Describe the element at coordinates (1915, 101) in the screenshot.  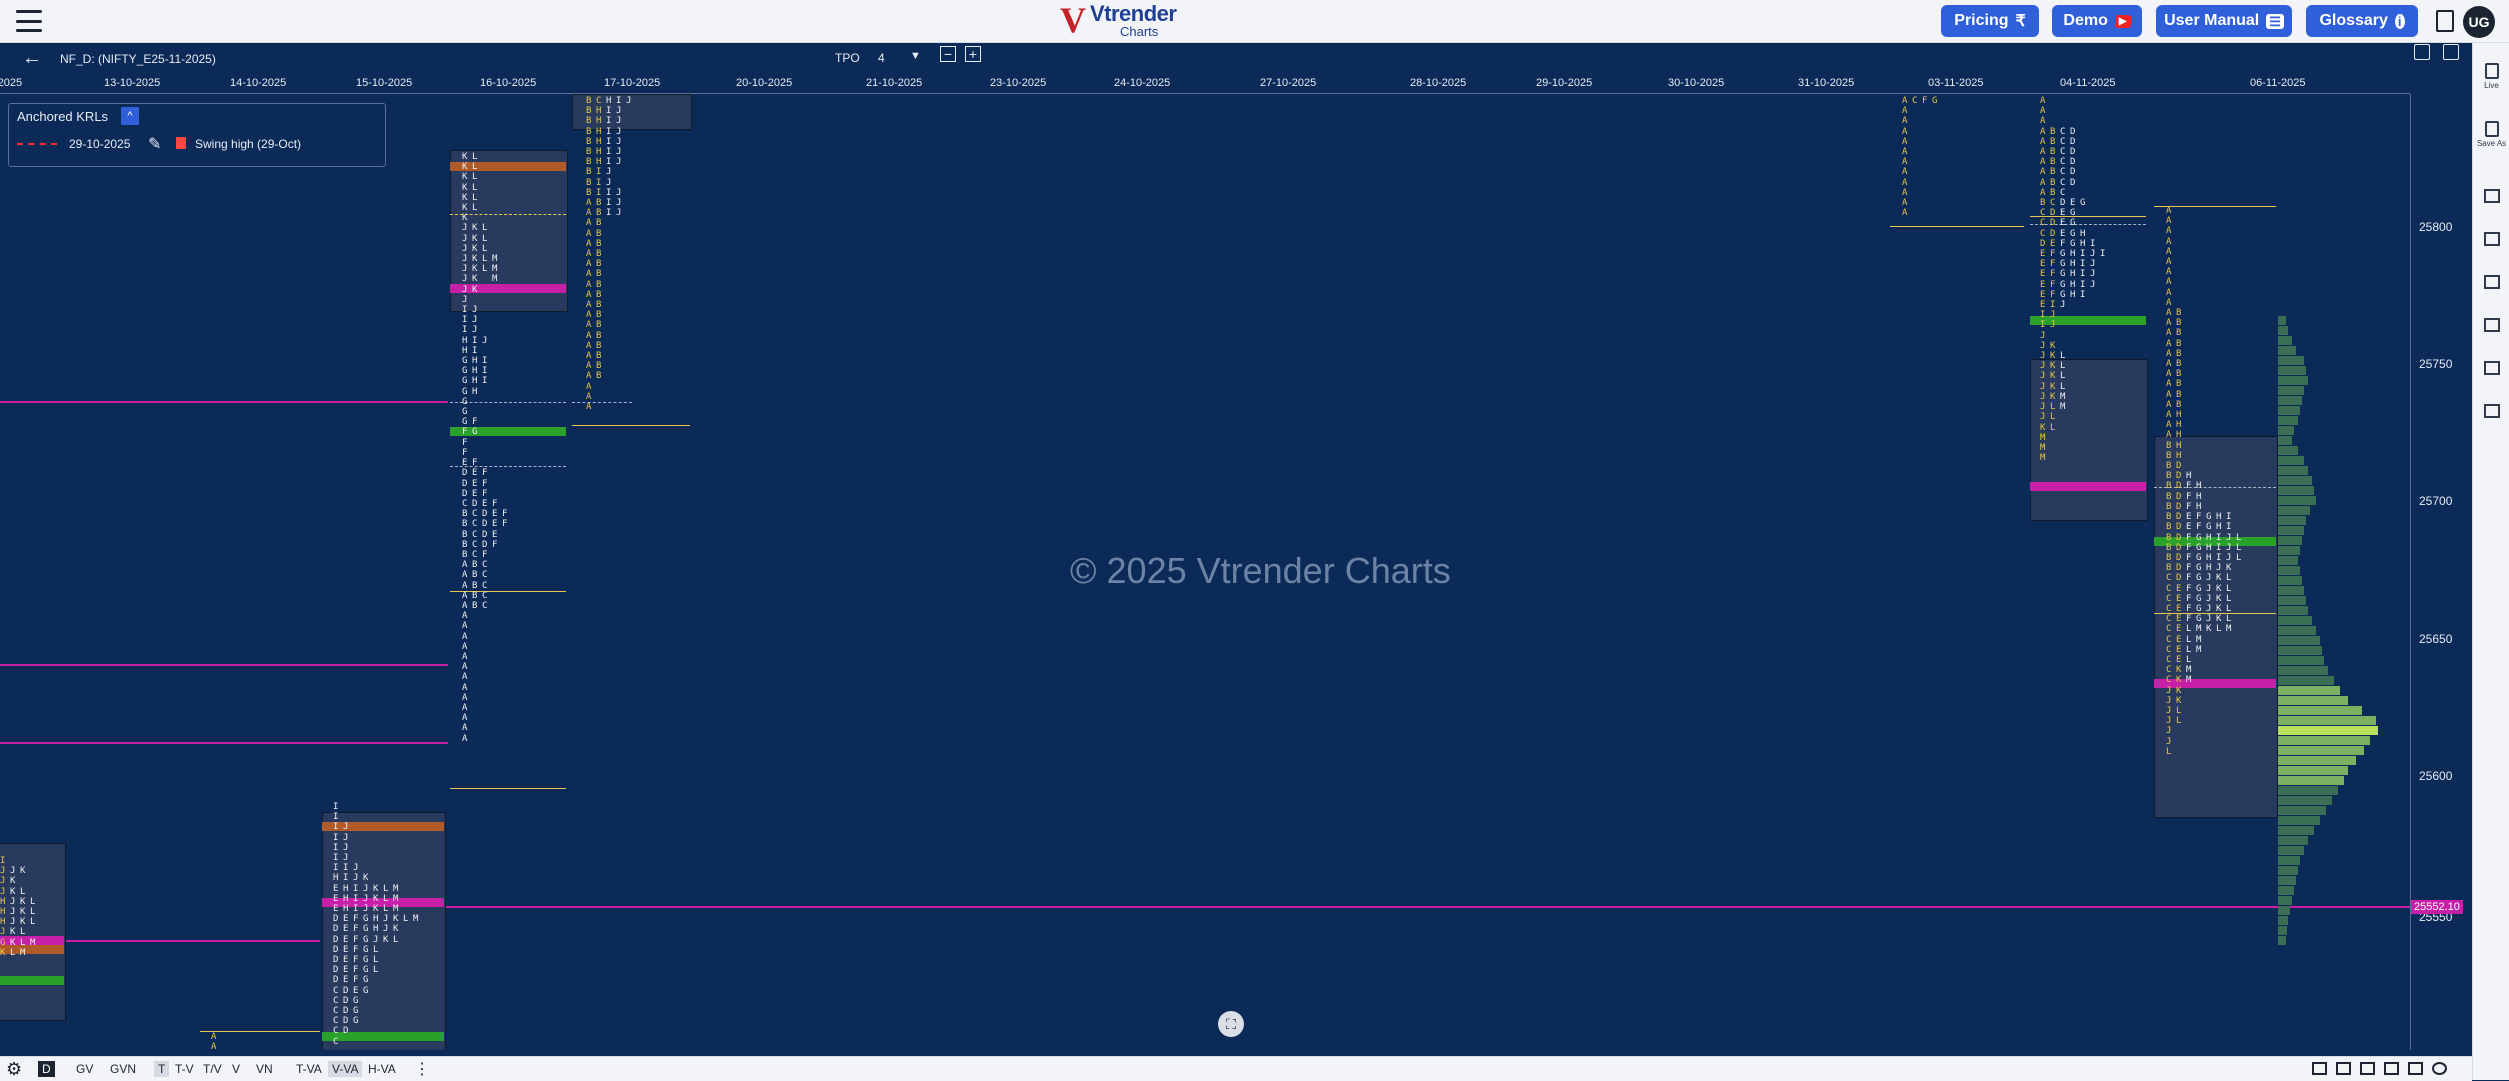
I see `tpo-letters: C` at that location.